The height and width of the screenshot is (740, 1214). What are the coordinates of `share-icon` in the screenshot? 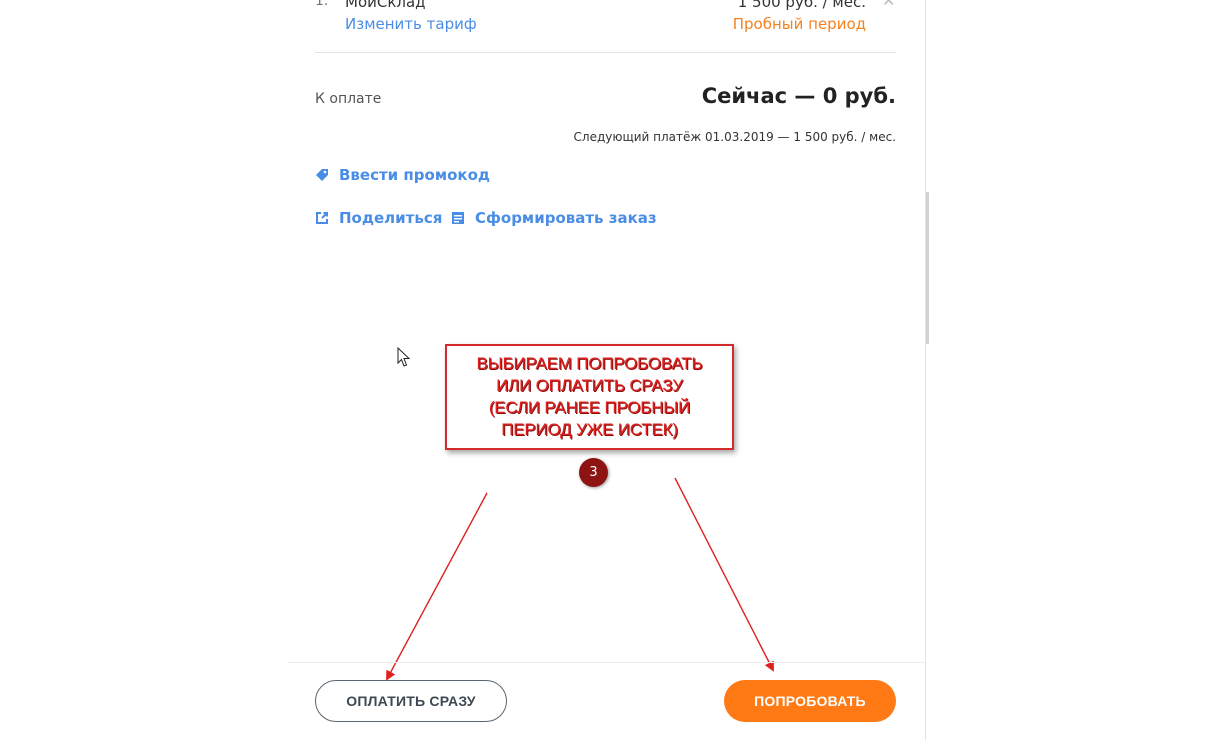 It's located at (322, 218).